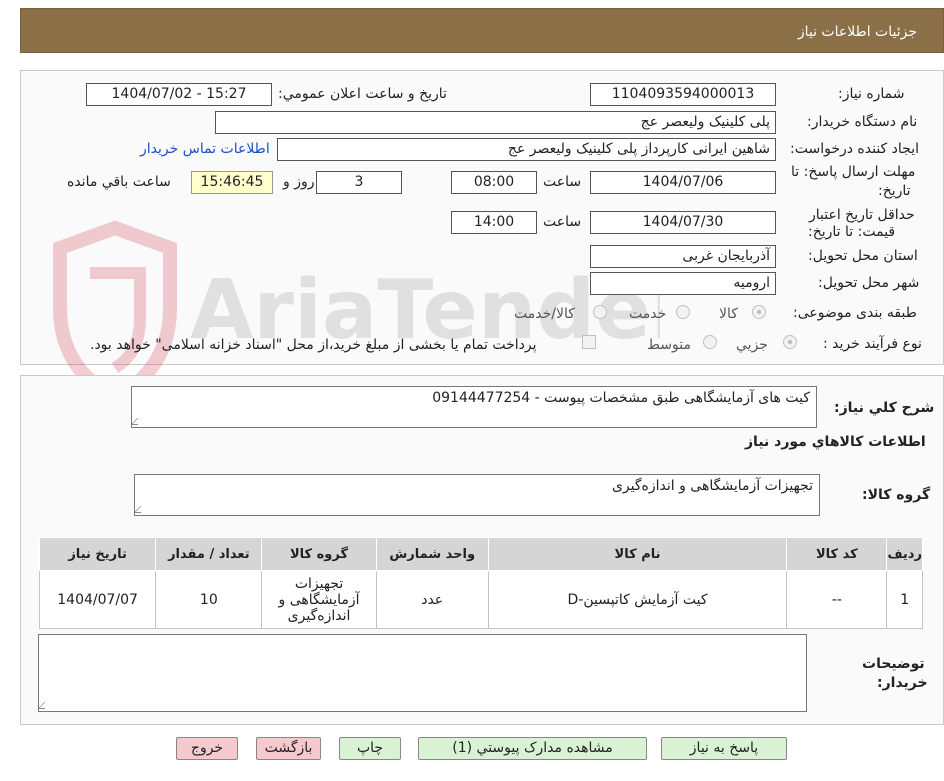 The height and width of the screenshot is (781, 944). I want to click on announce-datetime-field: 1404/07/02 - 15:27, so click(179, 94).